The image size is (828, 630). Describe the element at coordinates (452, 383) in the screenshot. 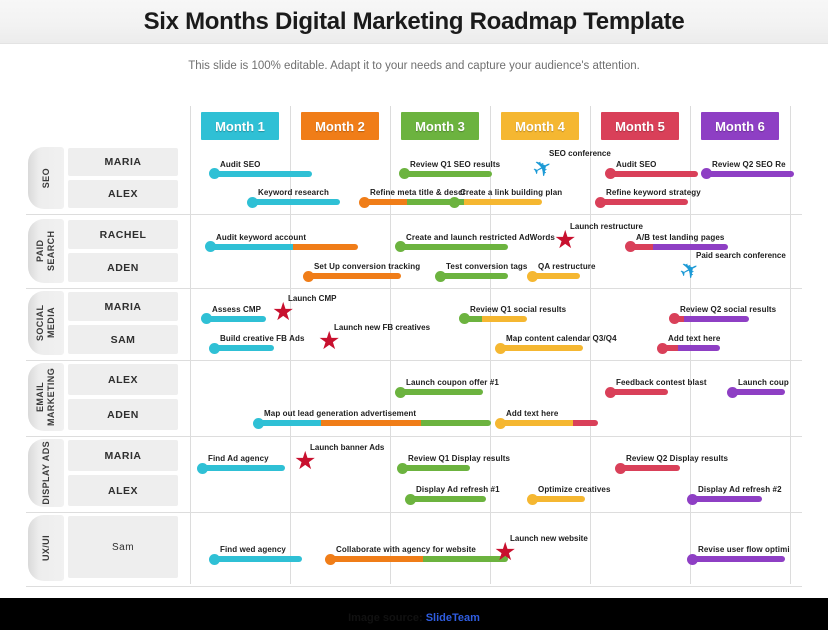

I see `task-label: Launch coupon offer #1` at that location.